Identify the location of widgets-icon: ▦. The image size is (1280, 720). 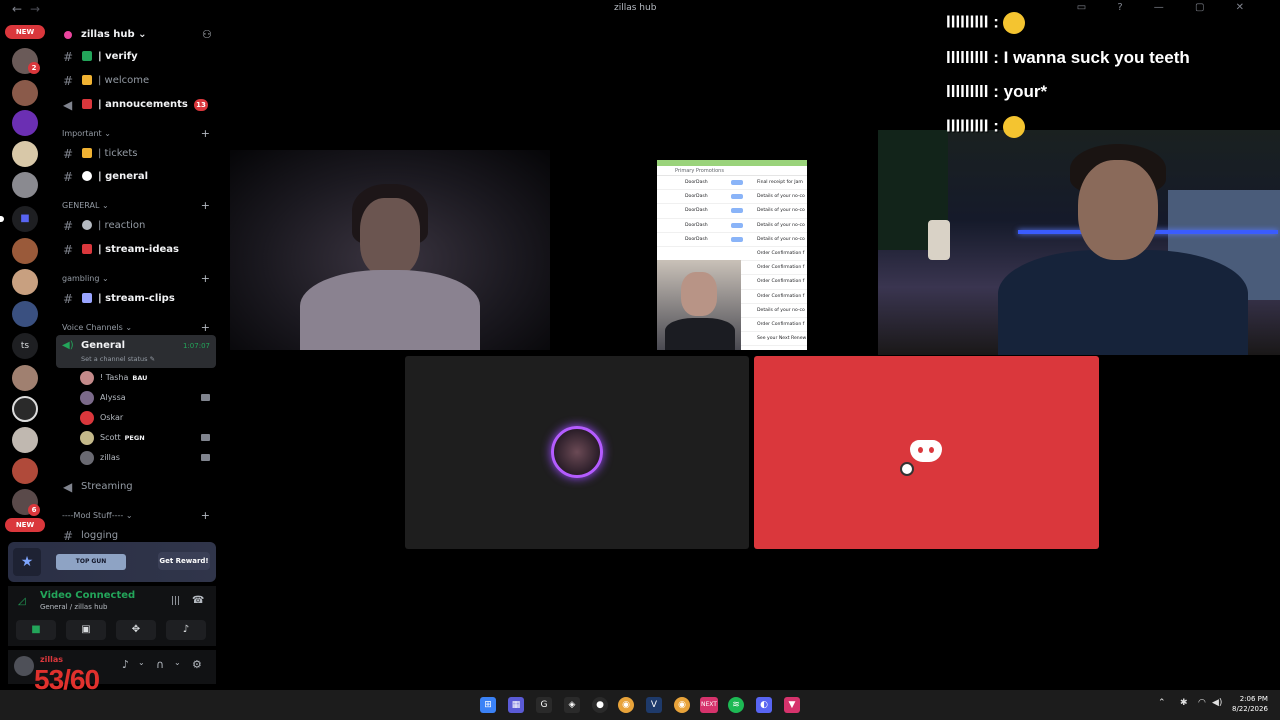
(516, 705).